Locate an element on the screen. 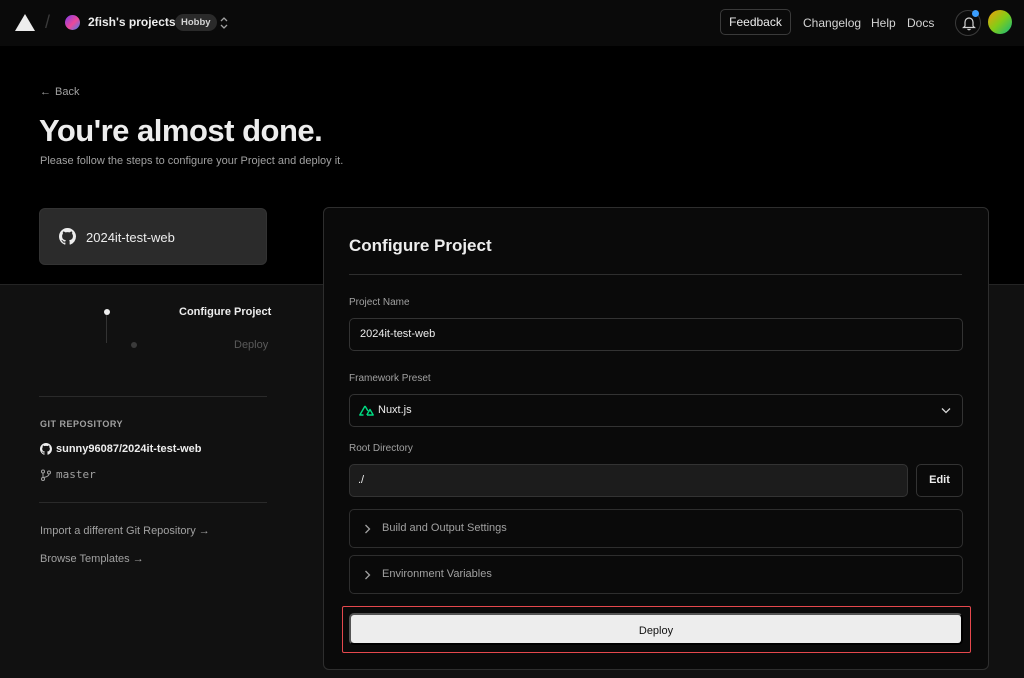 The width and height of the screenshot is (1024, 678). team-switcher-icon is located at coordinates (224, 23).